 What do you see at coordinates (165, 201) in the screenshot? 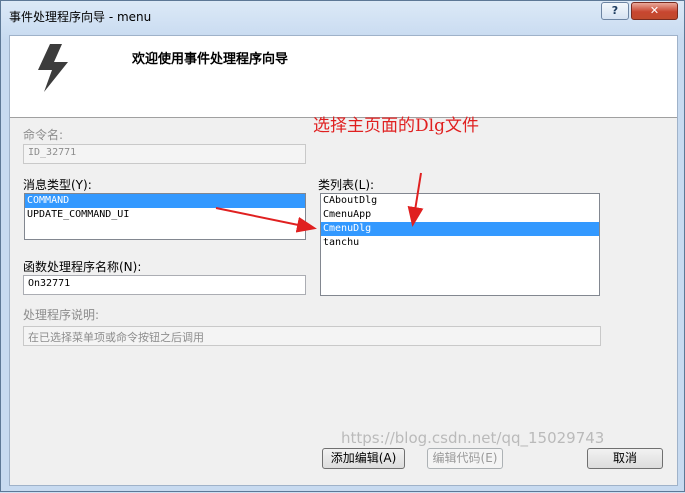
I see `message-type-item-command: COMMAND` at bounding box center [165, 201].